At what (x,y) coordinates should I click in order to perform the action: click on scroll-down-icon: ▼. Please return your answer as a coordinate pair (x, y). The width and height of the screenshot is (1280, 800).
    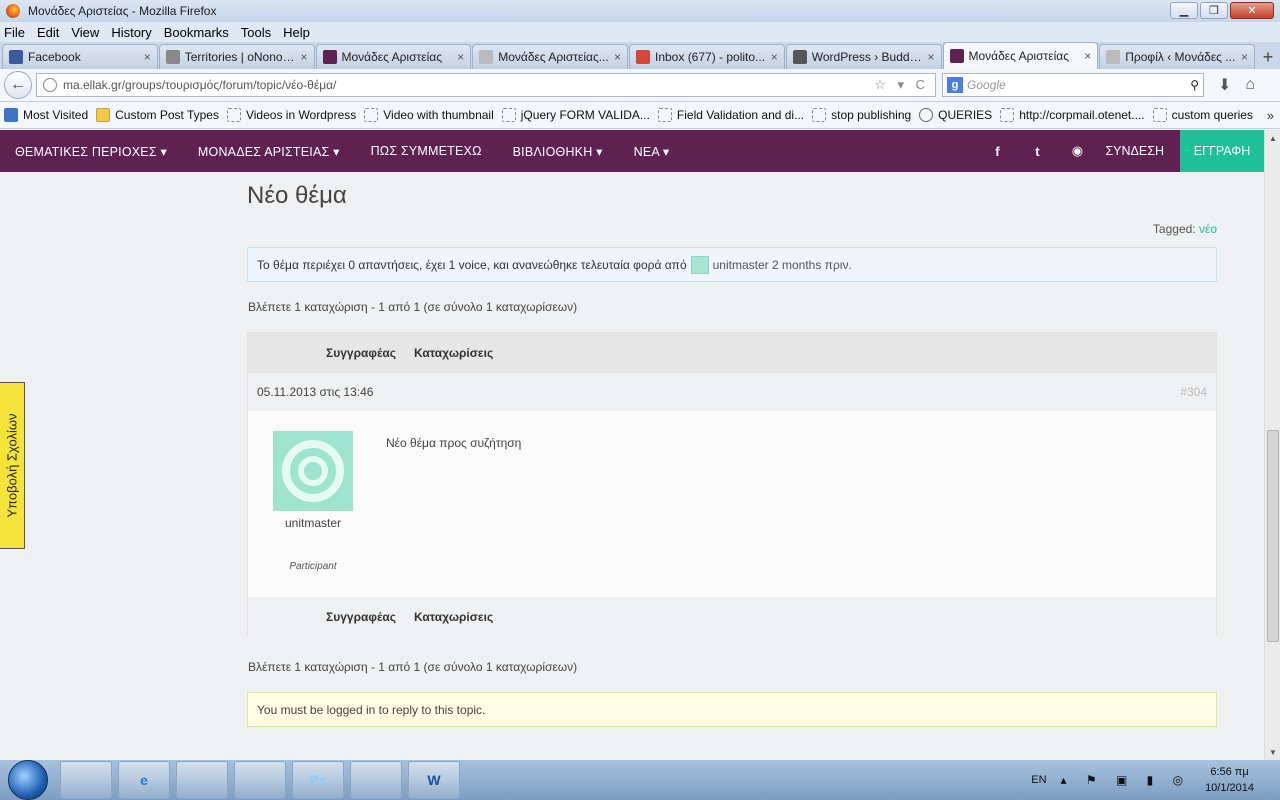
    Looking at the image, I should click on (1272, 752).